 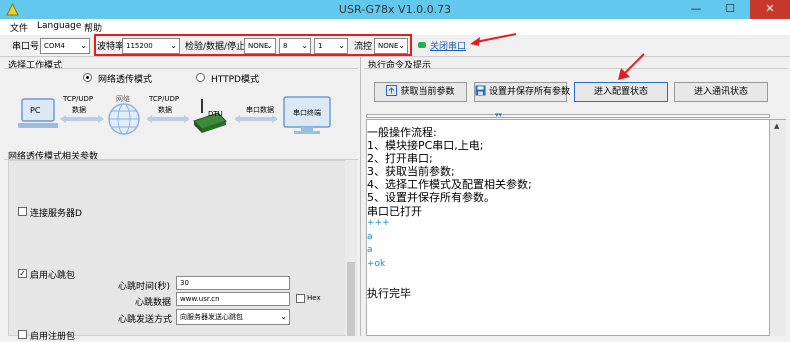 I want to click on close-port-link: 关闭串口, so click(x=448, y=45).